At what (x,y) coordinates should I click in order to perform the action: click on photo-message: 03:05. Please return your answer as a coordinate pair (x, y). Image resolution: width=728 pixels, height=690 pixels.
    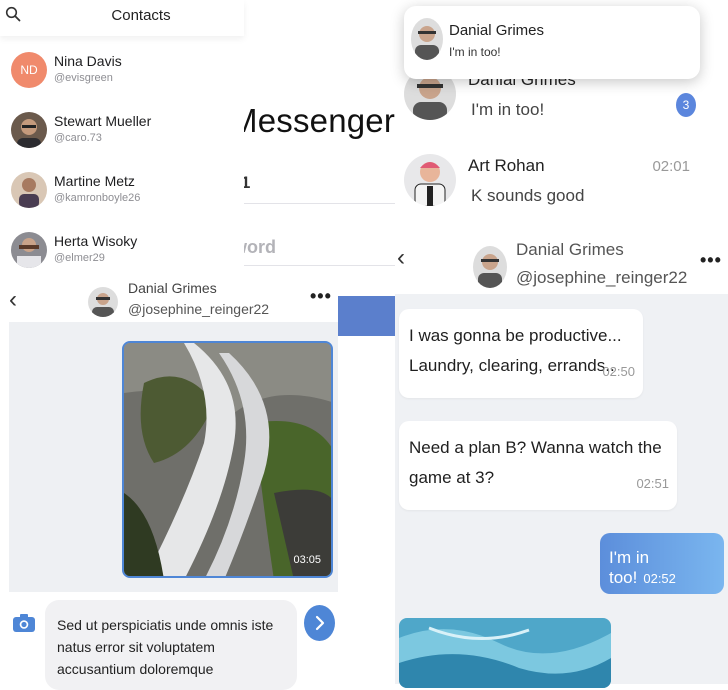
    Looking at the image, I should click on (227, 459).